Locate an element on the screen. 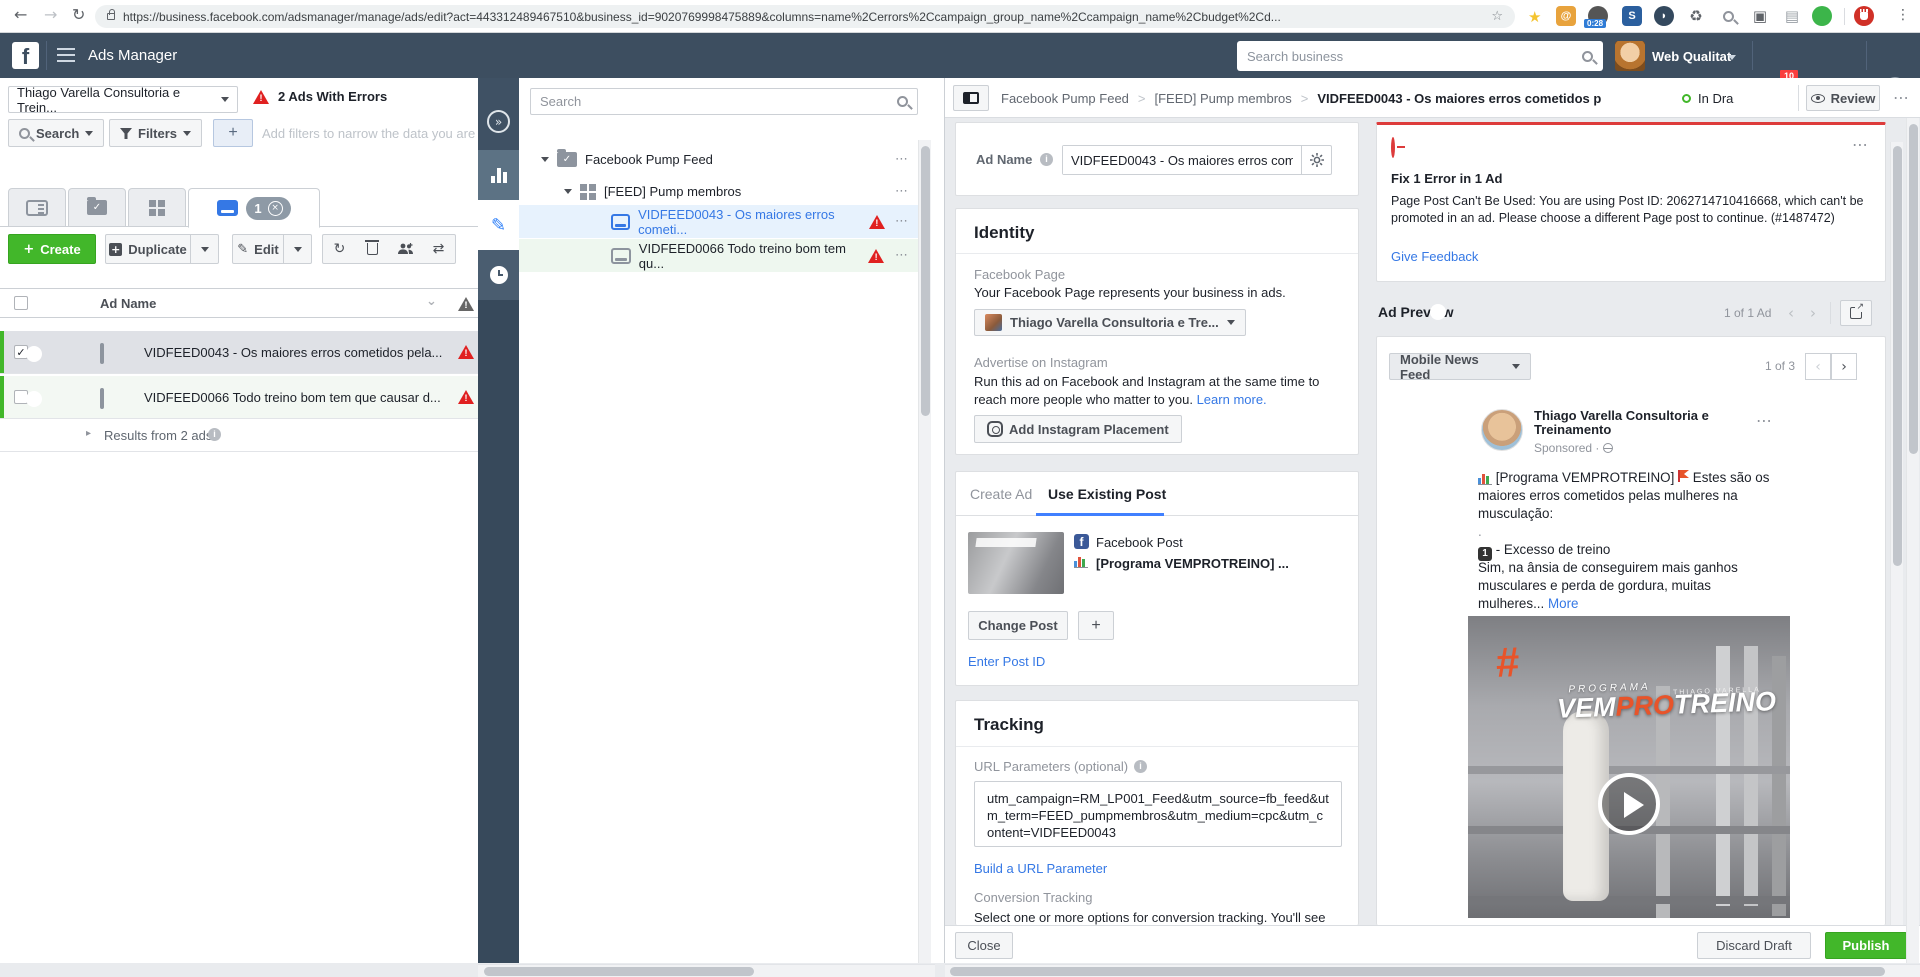  extension-timer-icon: 0:28 is located at coordinates (1596, 17).